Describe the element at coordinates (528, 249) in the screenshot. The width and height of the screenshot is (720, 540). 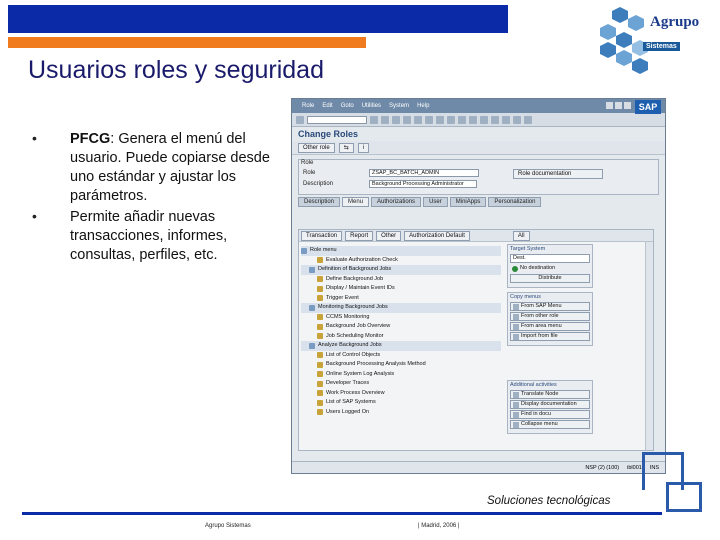
I see `target-system-header: Target System` at that location.